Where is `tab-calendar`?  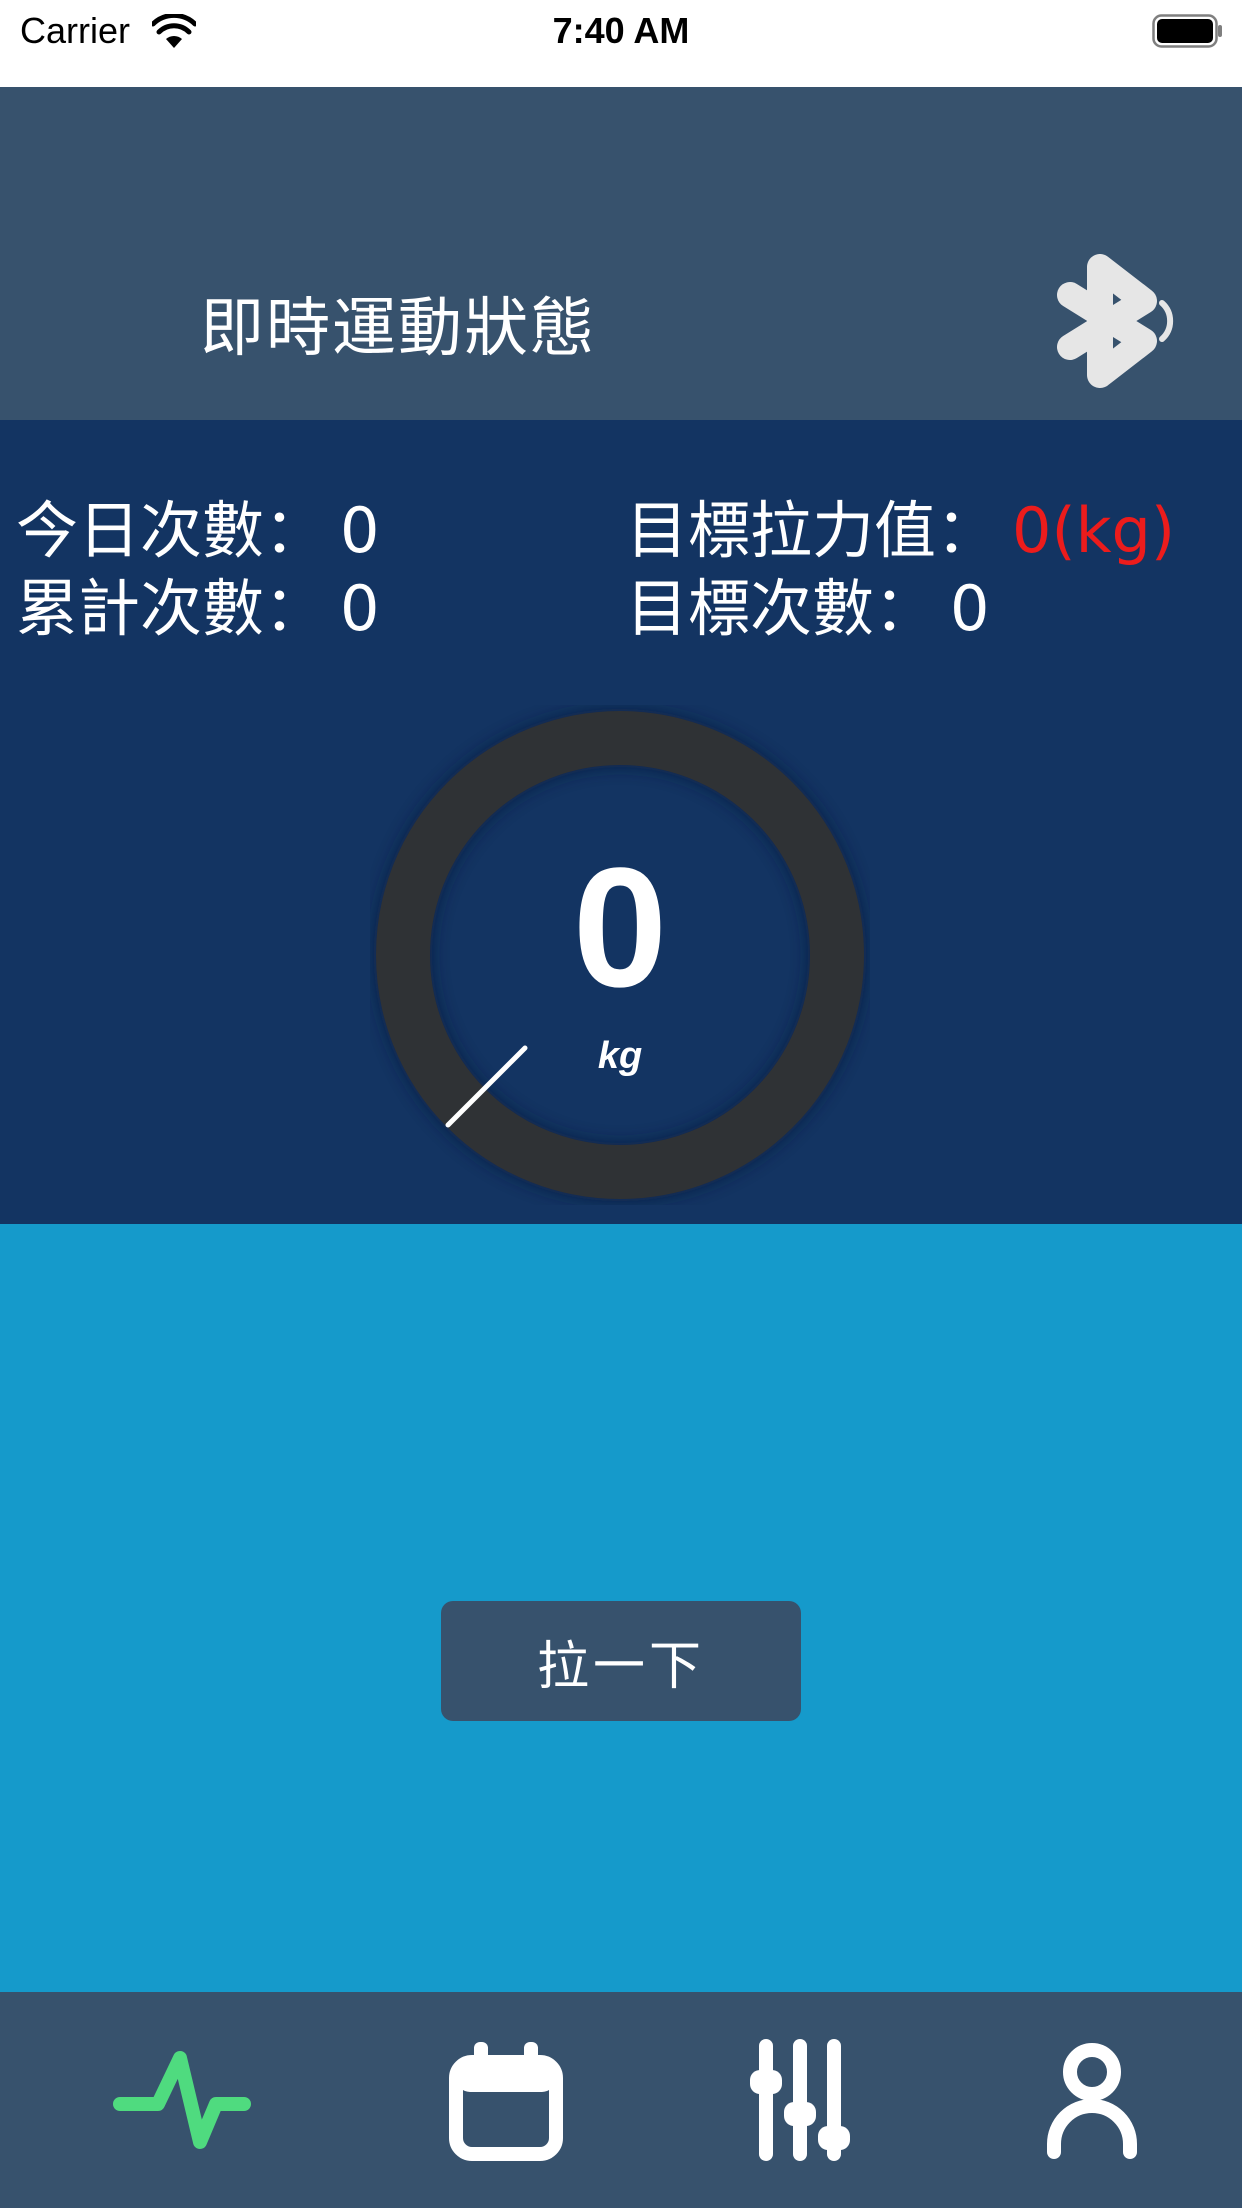
tab-calendar is located at coordinates (506, 2100).